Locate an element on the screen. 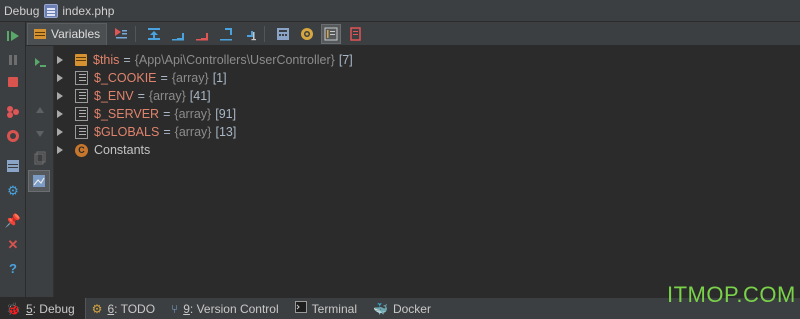 This screenshot has width=800, height=319. variable-type: {App\Api\Controllers\UserController} is located at coordinates (234, 60).